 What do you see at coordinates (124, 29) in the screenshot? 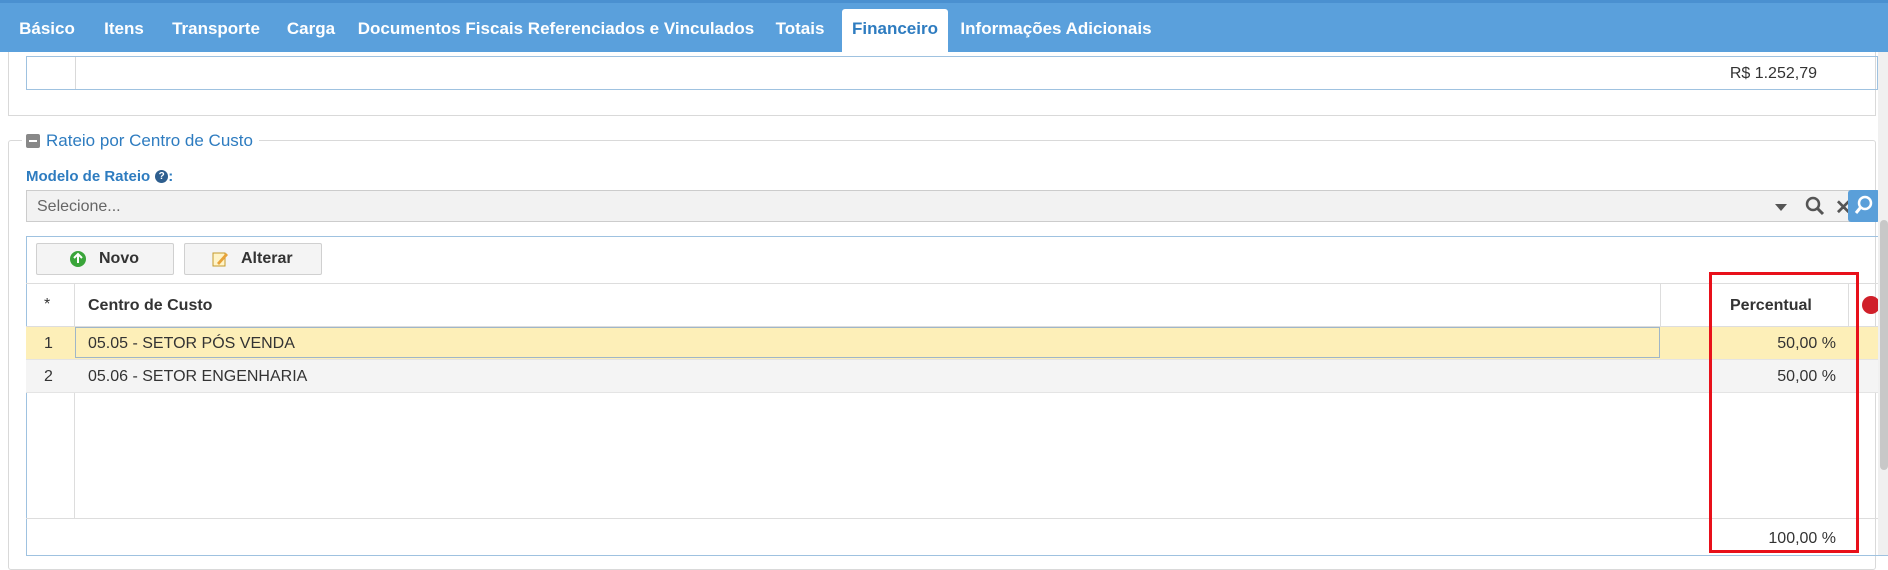
I see `tab-itens: Itens` at bounding box center [124, 29].